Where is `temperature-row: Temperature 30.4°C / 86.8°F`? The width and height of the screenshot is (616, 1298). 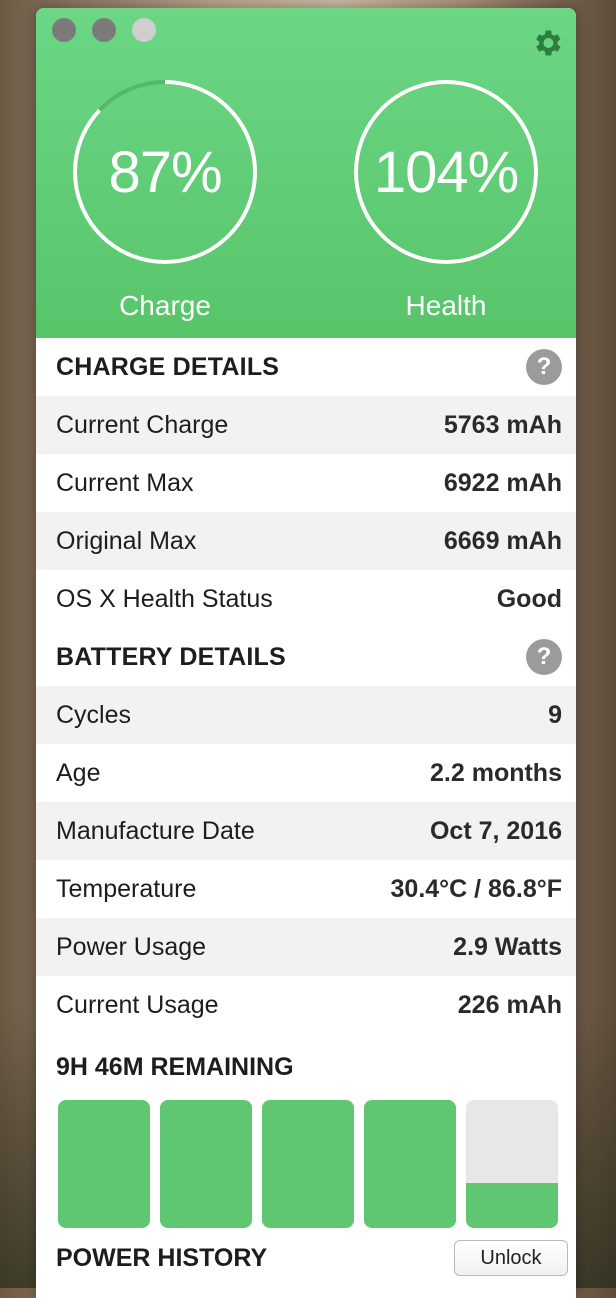
temperature-row: Temperature 30.4°C / 86.8°F is located at coordinates (306, 889).